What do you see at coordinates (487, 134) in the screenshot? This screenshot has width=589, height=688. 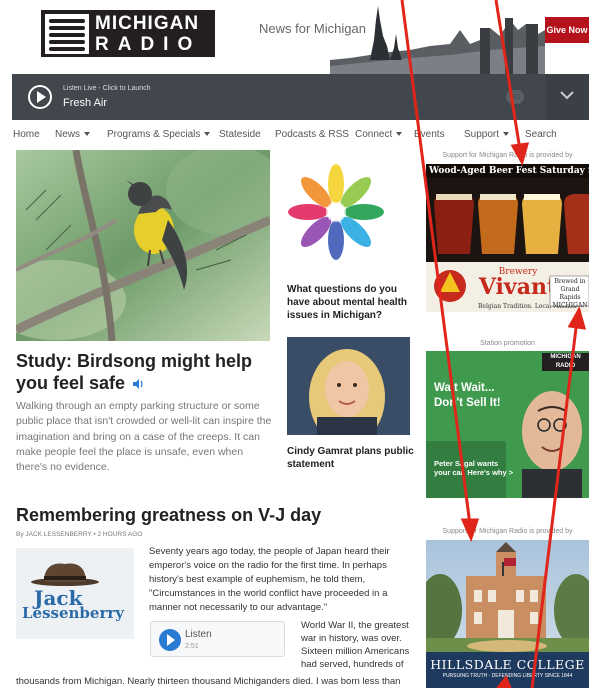 I see `nav-support: Support` at bounding box center [487, 134].